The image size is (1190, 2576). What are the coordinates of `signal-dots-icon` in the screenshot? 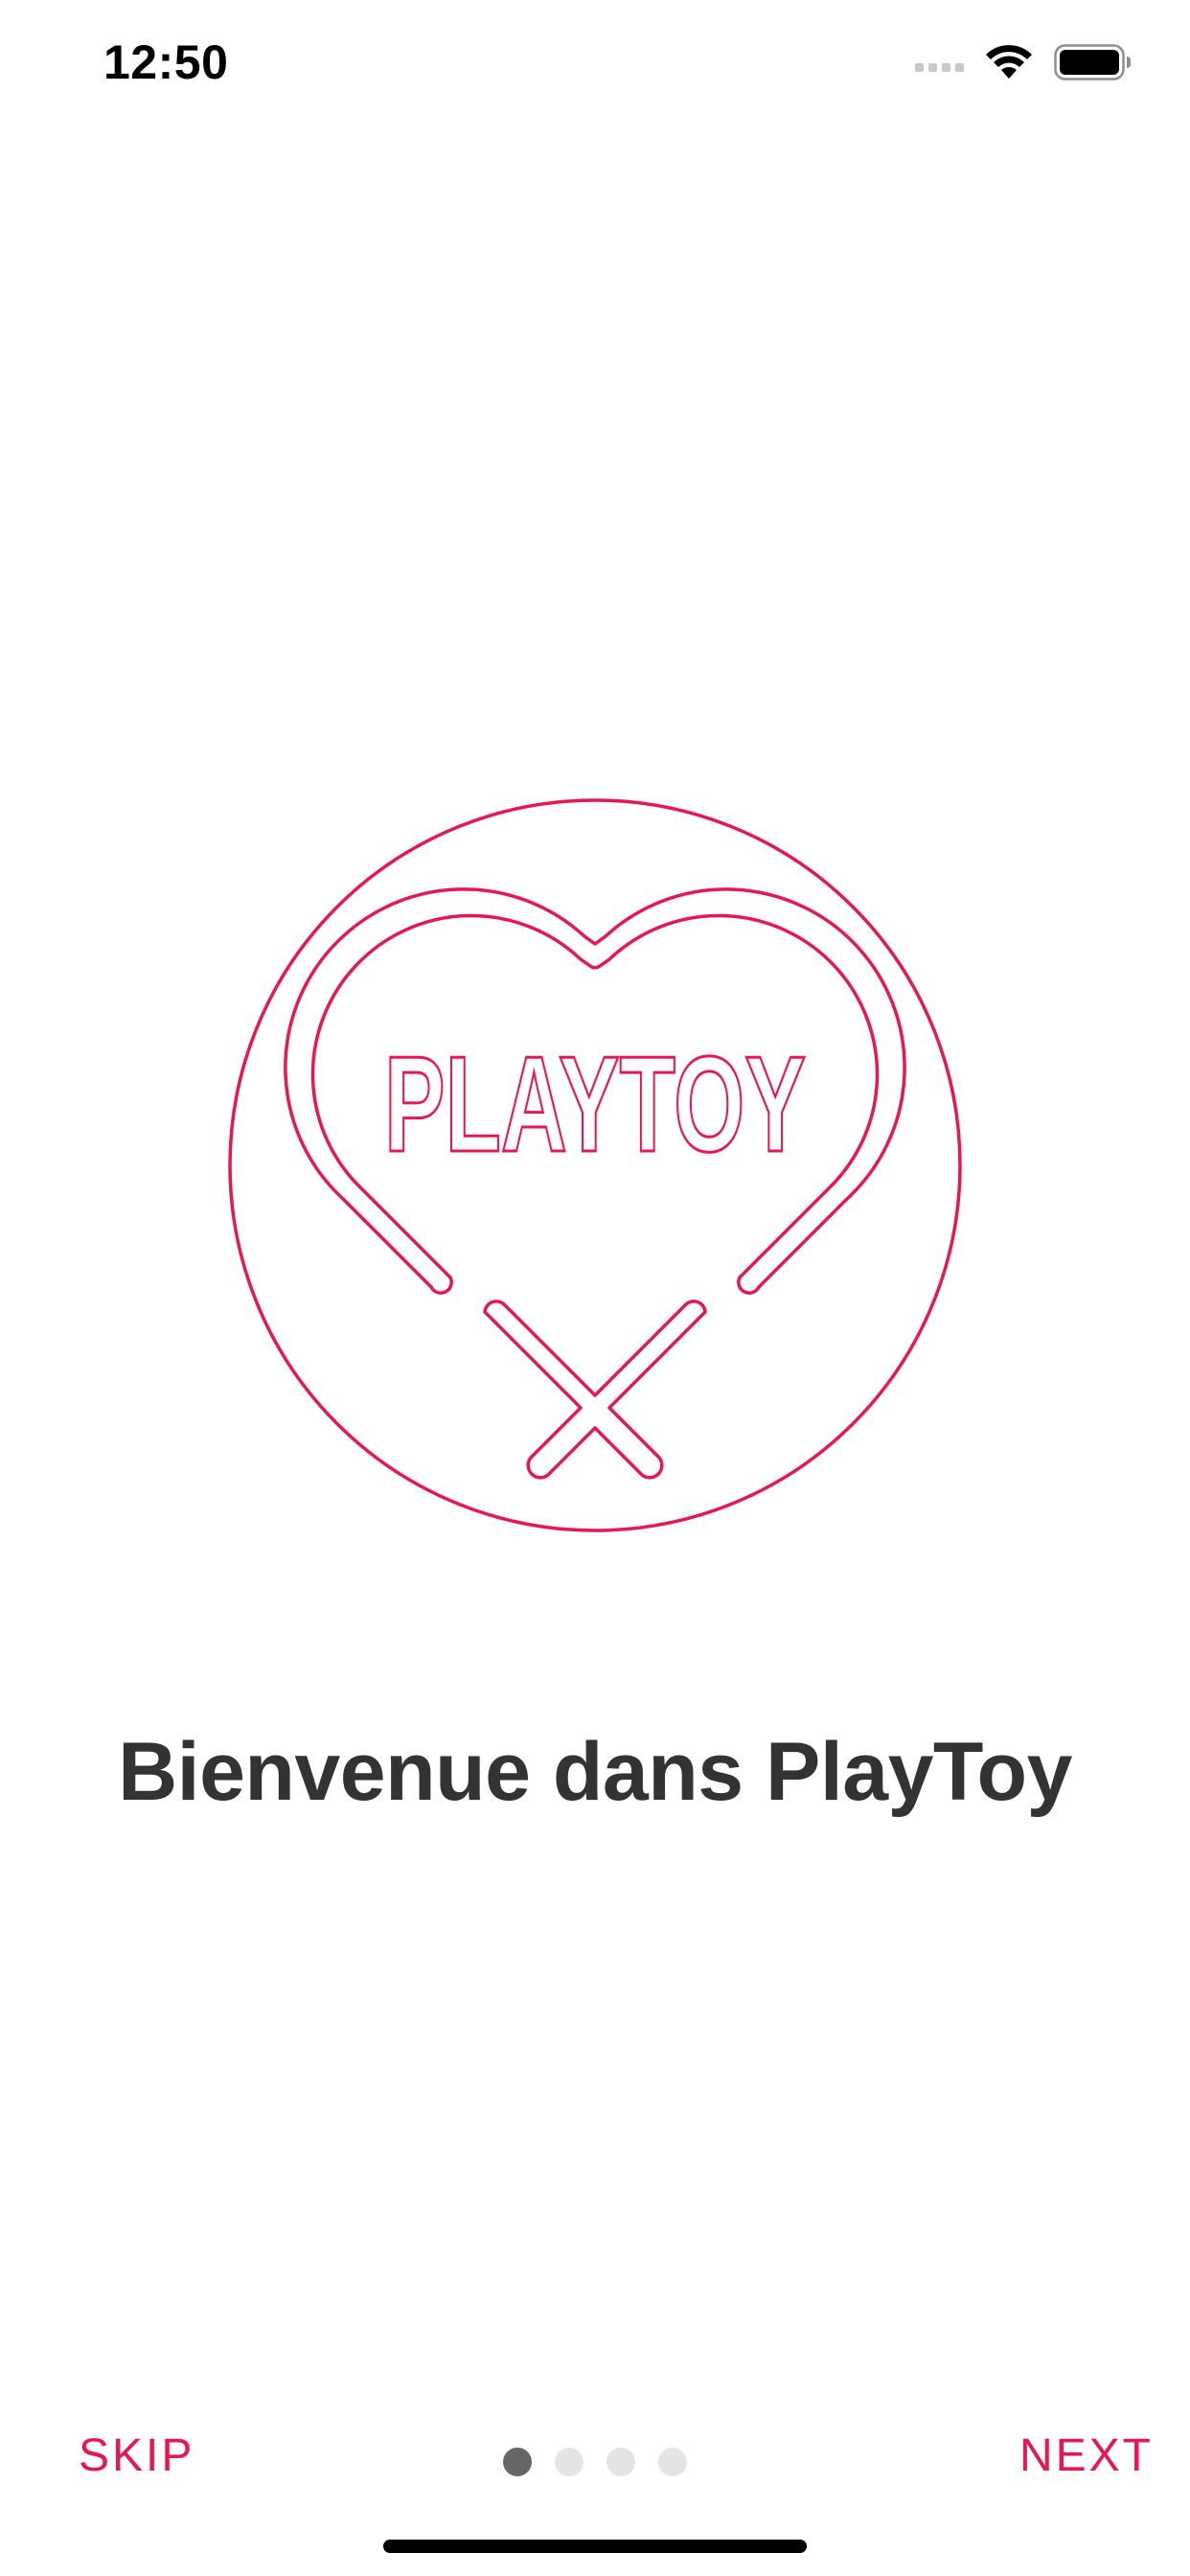 It's located at (940, 63).